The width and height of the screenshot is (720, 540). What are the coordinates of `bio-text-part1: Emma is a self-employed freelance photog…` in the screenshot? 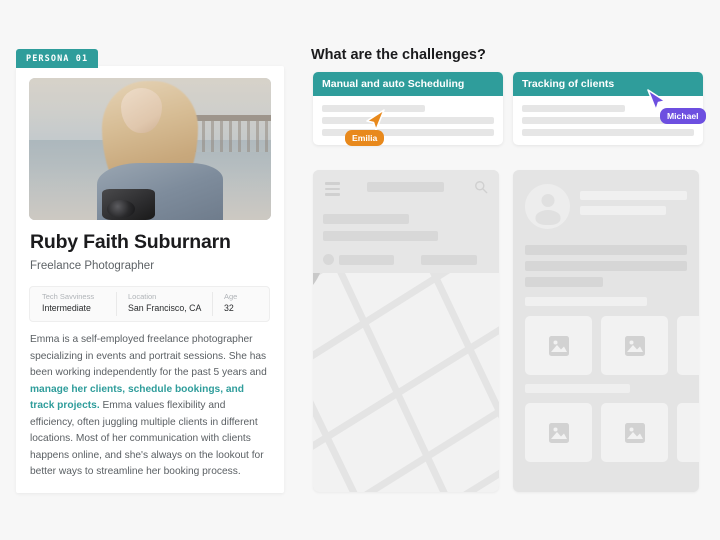 It's located at (148, 356).